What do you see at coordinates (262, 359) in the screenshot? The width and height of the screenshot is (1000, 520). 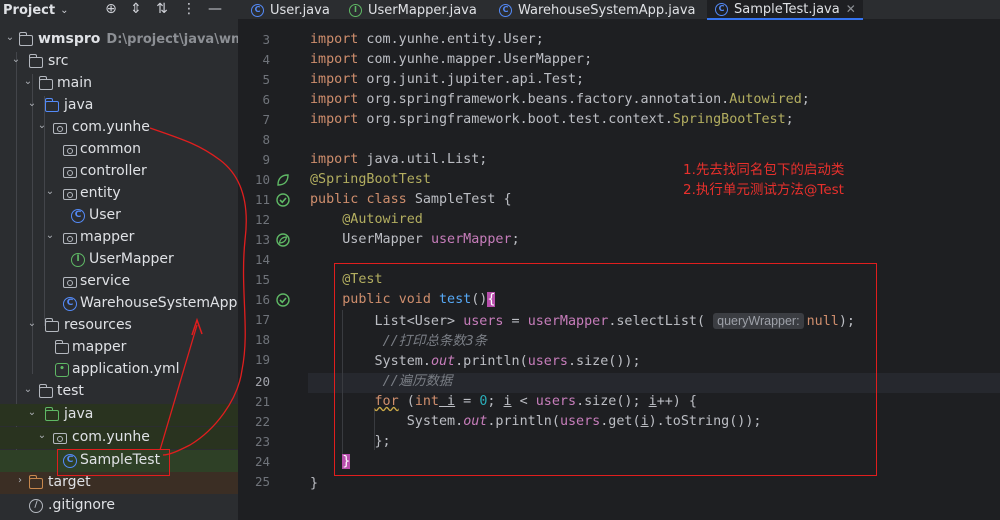 I see `line-number: 19` at bounding box center [262, 359].